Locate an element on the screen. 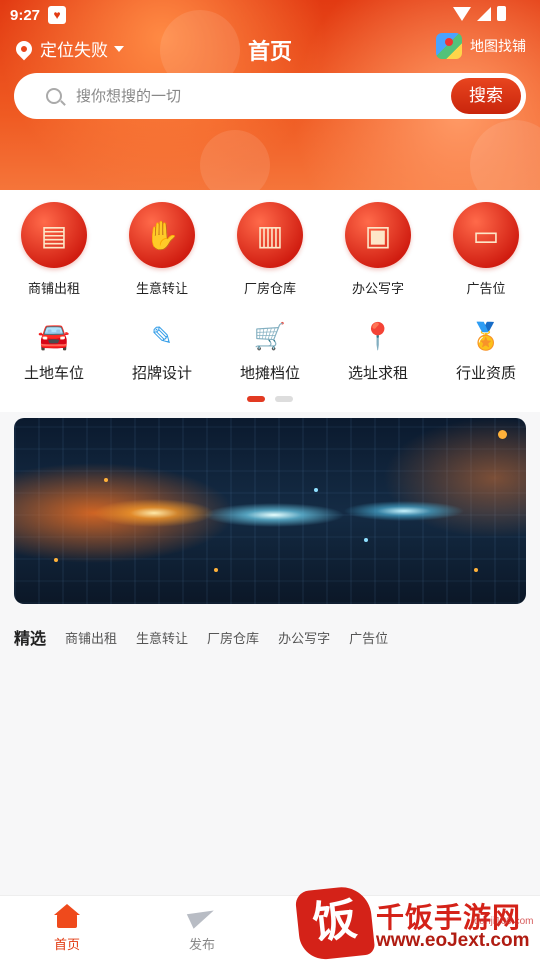 This screenshot has height=960, width=540. category-factory-warehouse: ▥ 厂房仓库 is located at coordinates (270, 249).